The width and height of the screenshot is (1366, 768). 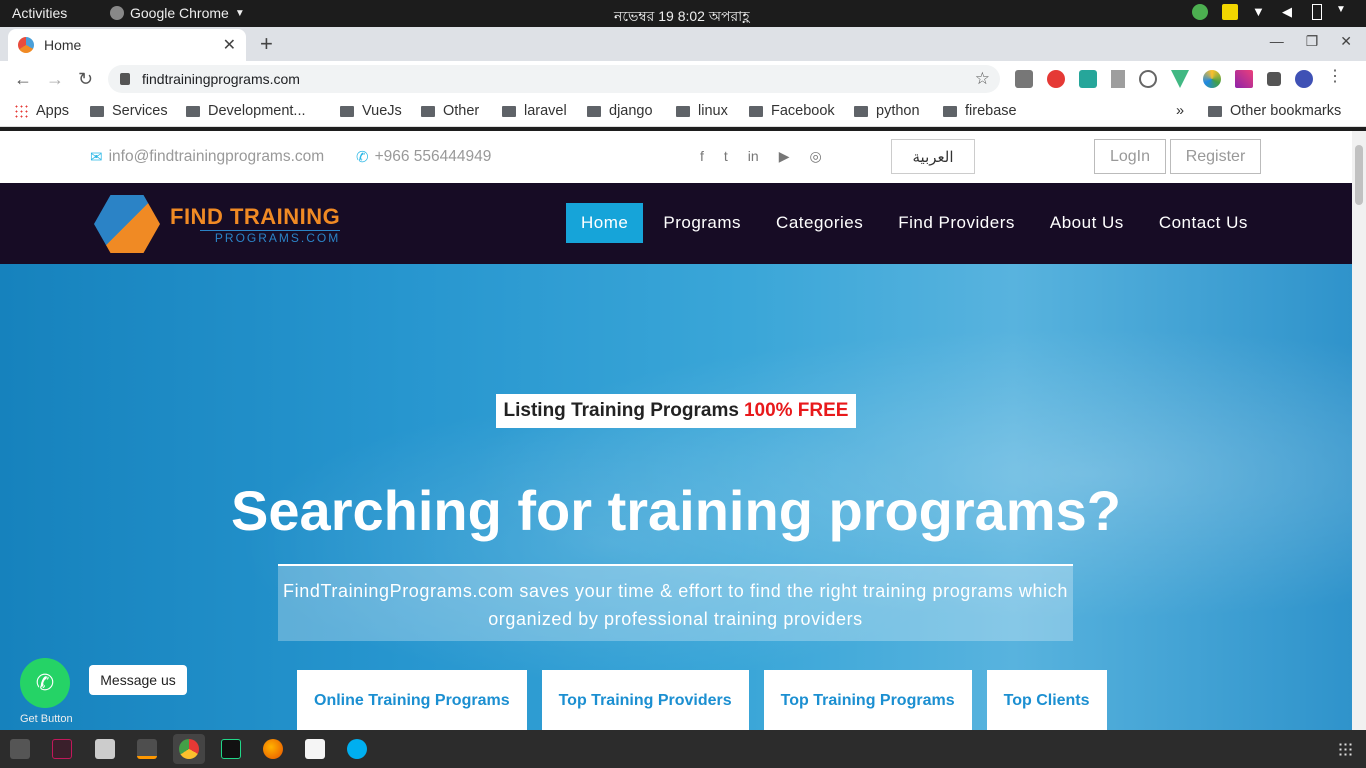 I want to click on bookmark-star-icon: ☆, so click(x=982, y=79).